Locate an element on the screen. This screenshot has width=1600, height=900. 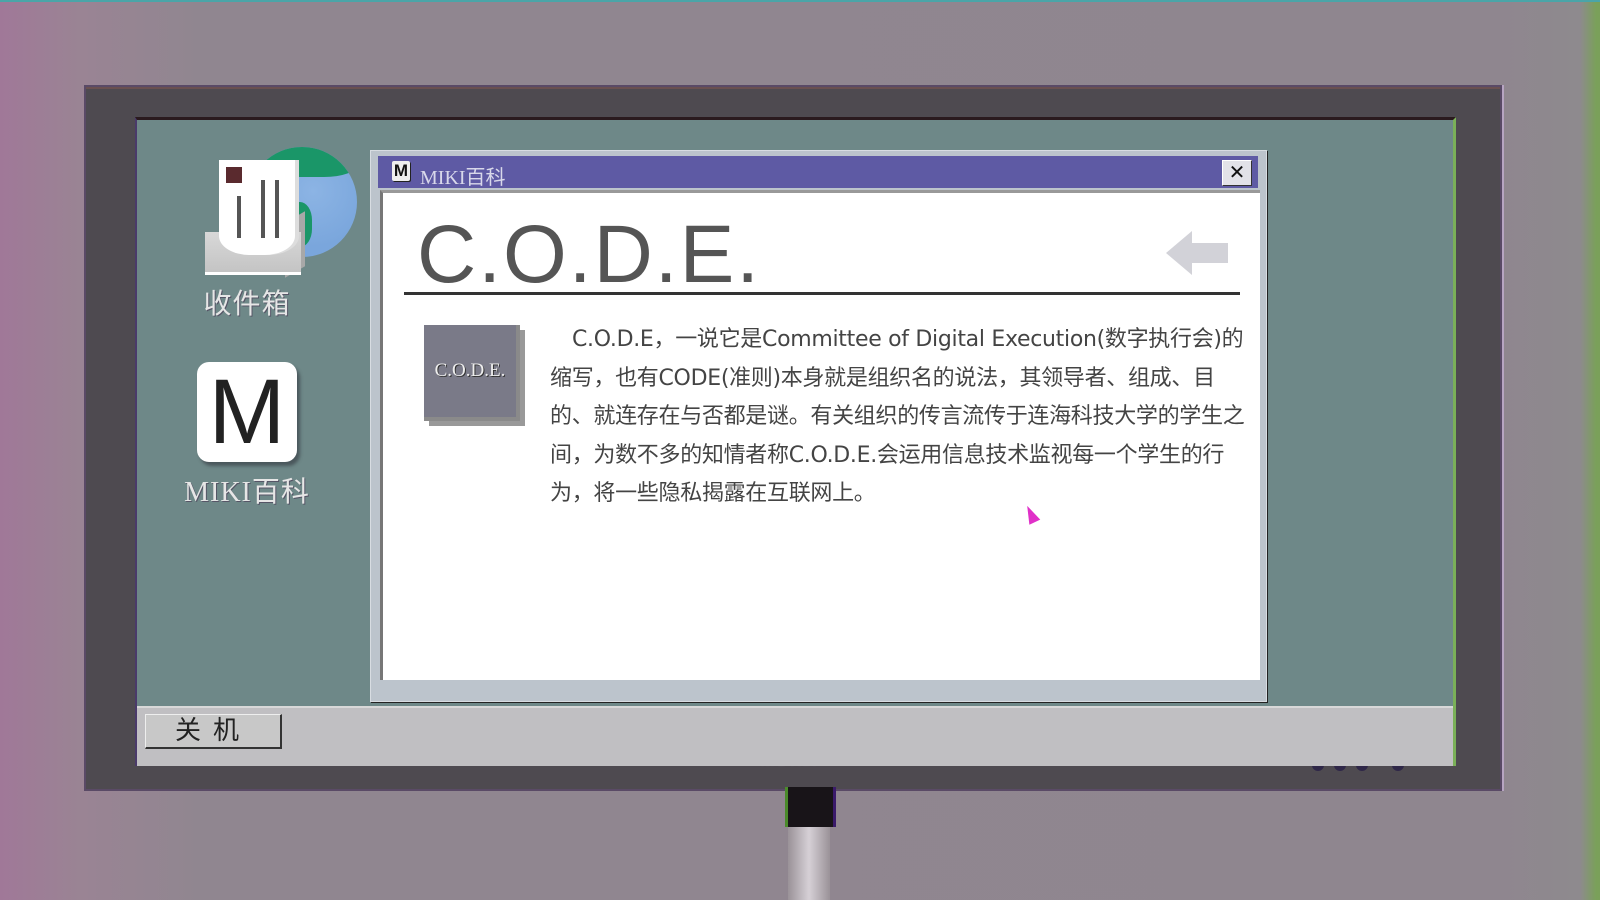
monitor-stand-neck is located at coordinates (810, 807).